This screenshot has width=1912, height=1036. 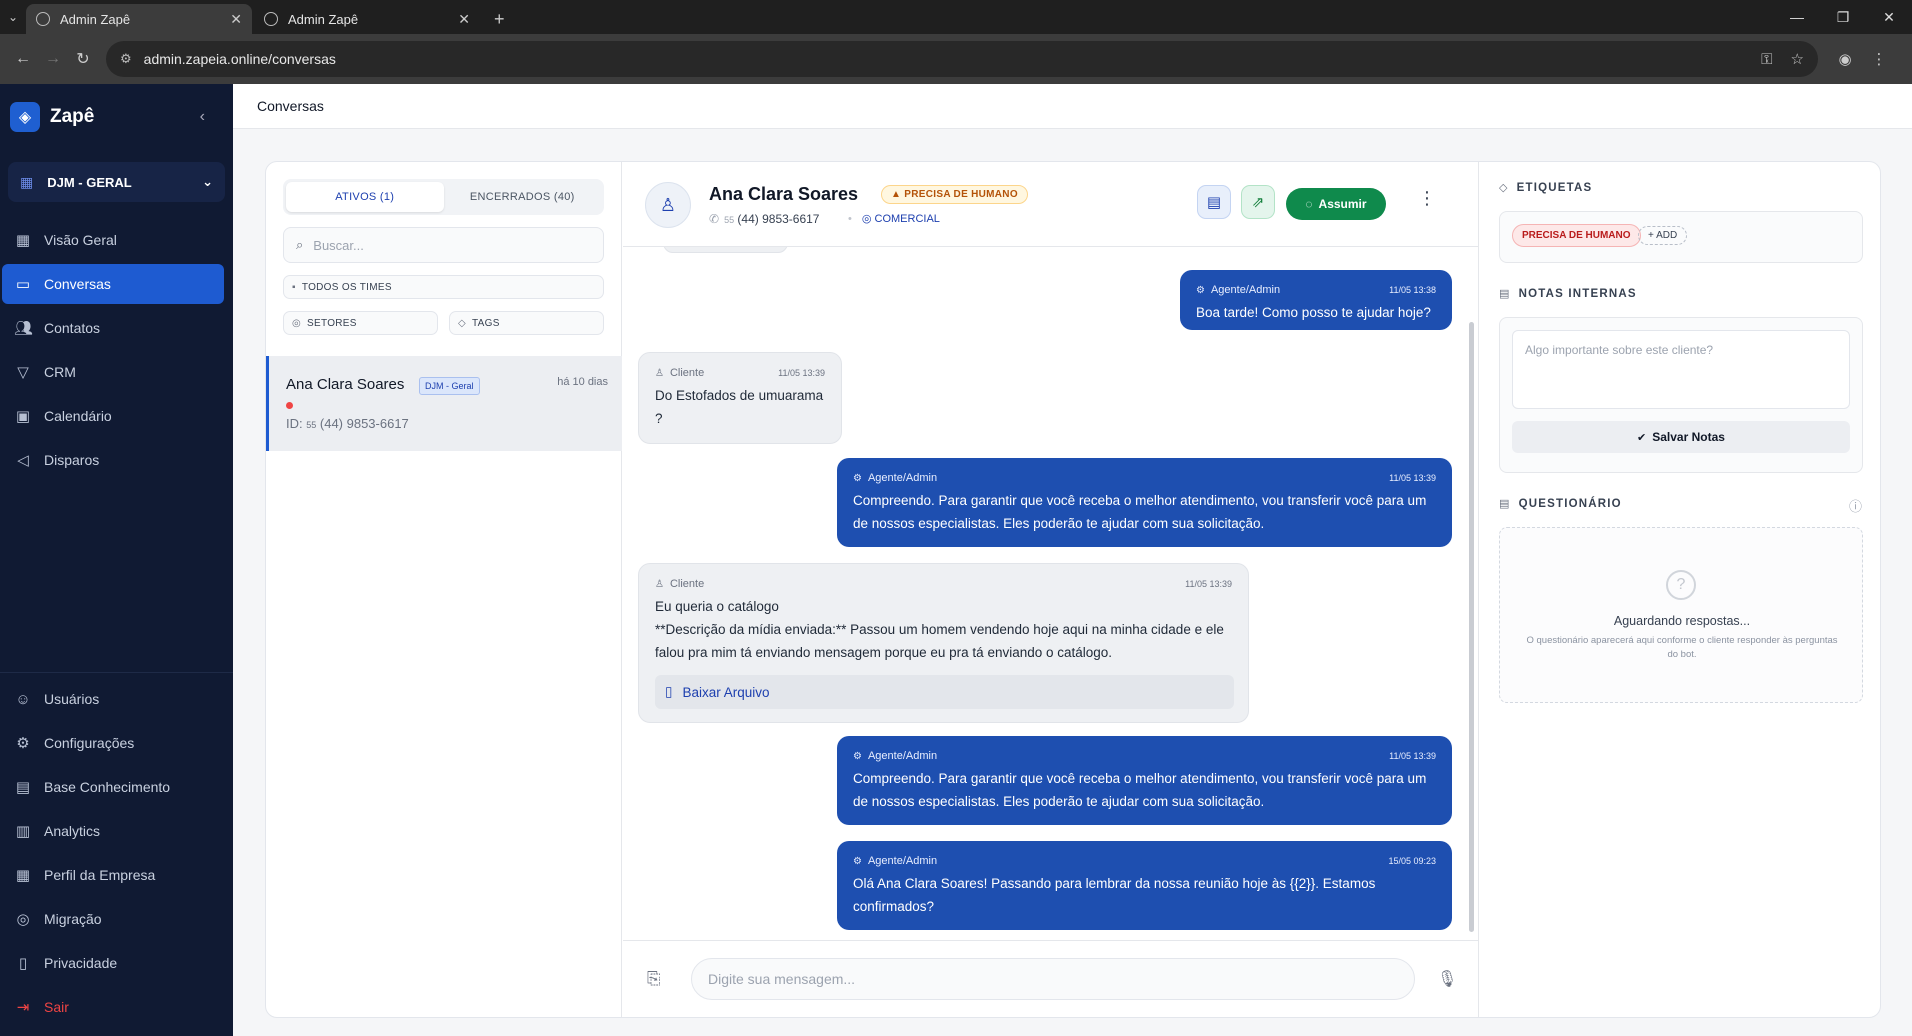 I want to click on team-badge: DJM - Geral, so click(x=449, y=386).